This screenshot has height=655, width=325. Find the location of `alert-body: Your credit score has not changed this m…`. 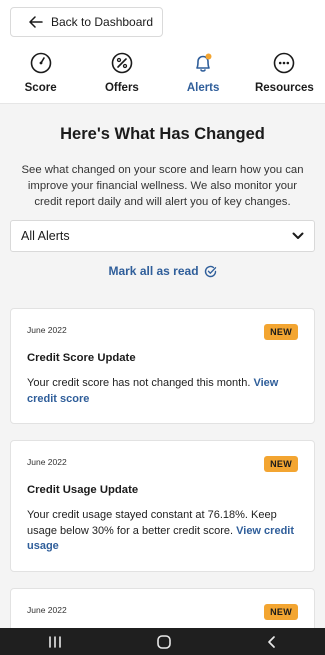

alert-body: Your credit score has not changed this m… is located at coordinates (162, 391).